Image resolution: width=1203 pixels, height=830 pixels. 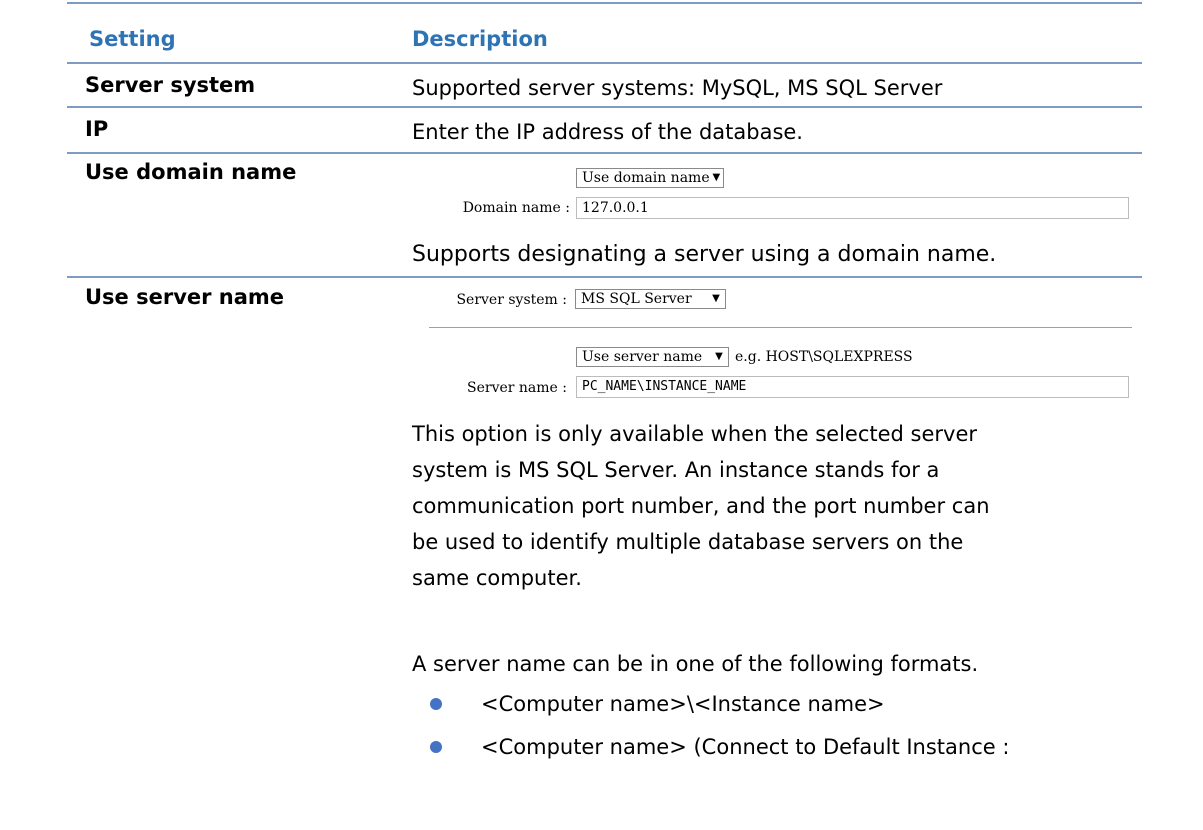 What do you see at coordinates (516, 208) in the screenshot?
I see `domain-name-label: Domain name :` at bounding box center [516, 208].